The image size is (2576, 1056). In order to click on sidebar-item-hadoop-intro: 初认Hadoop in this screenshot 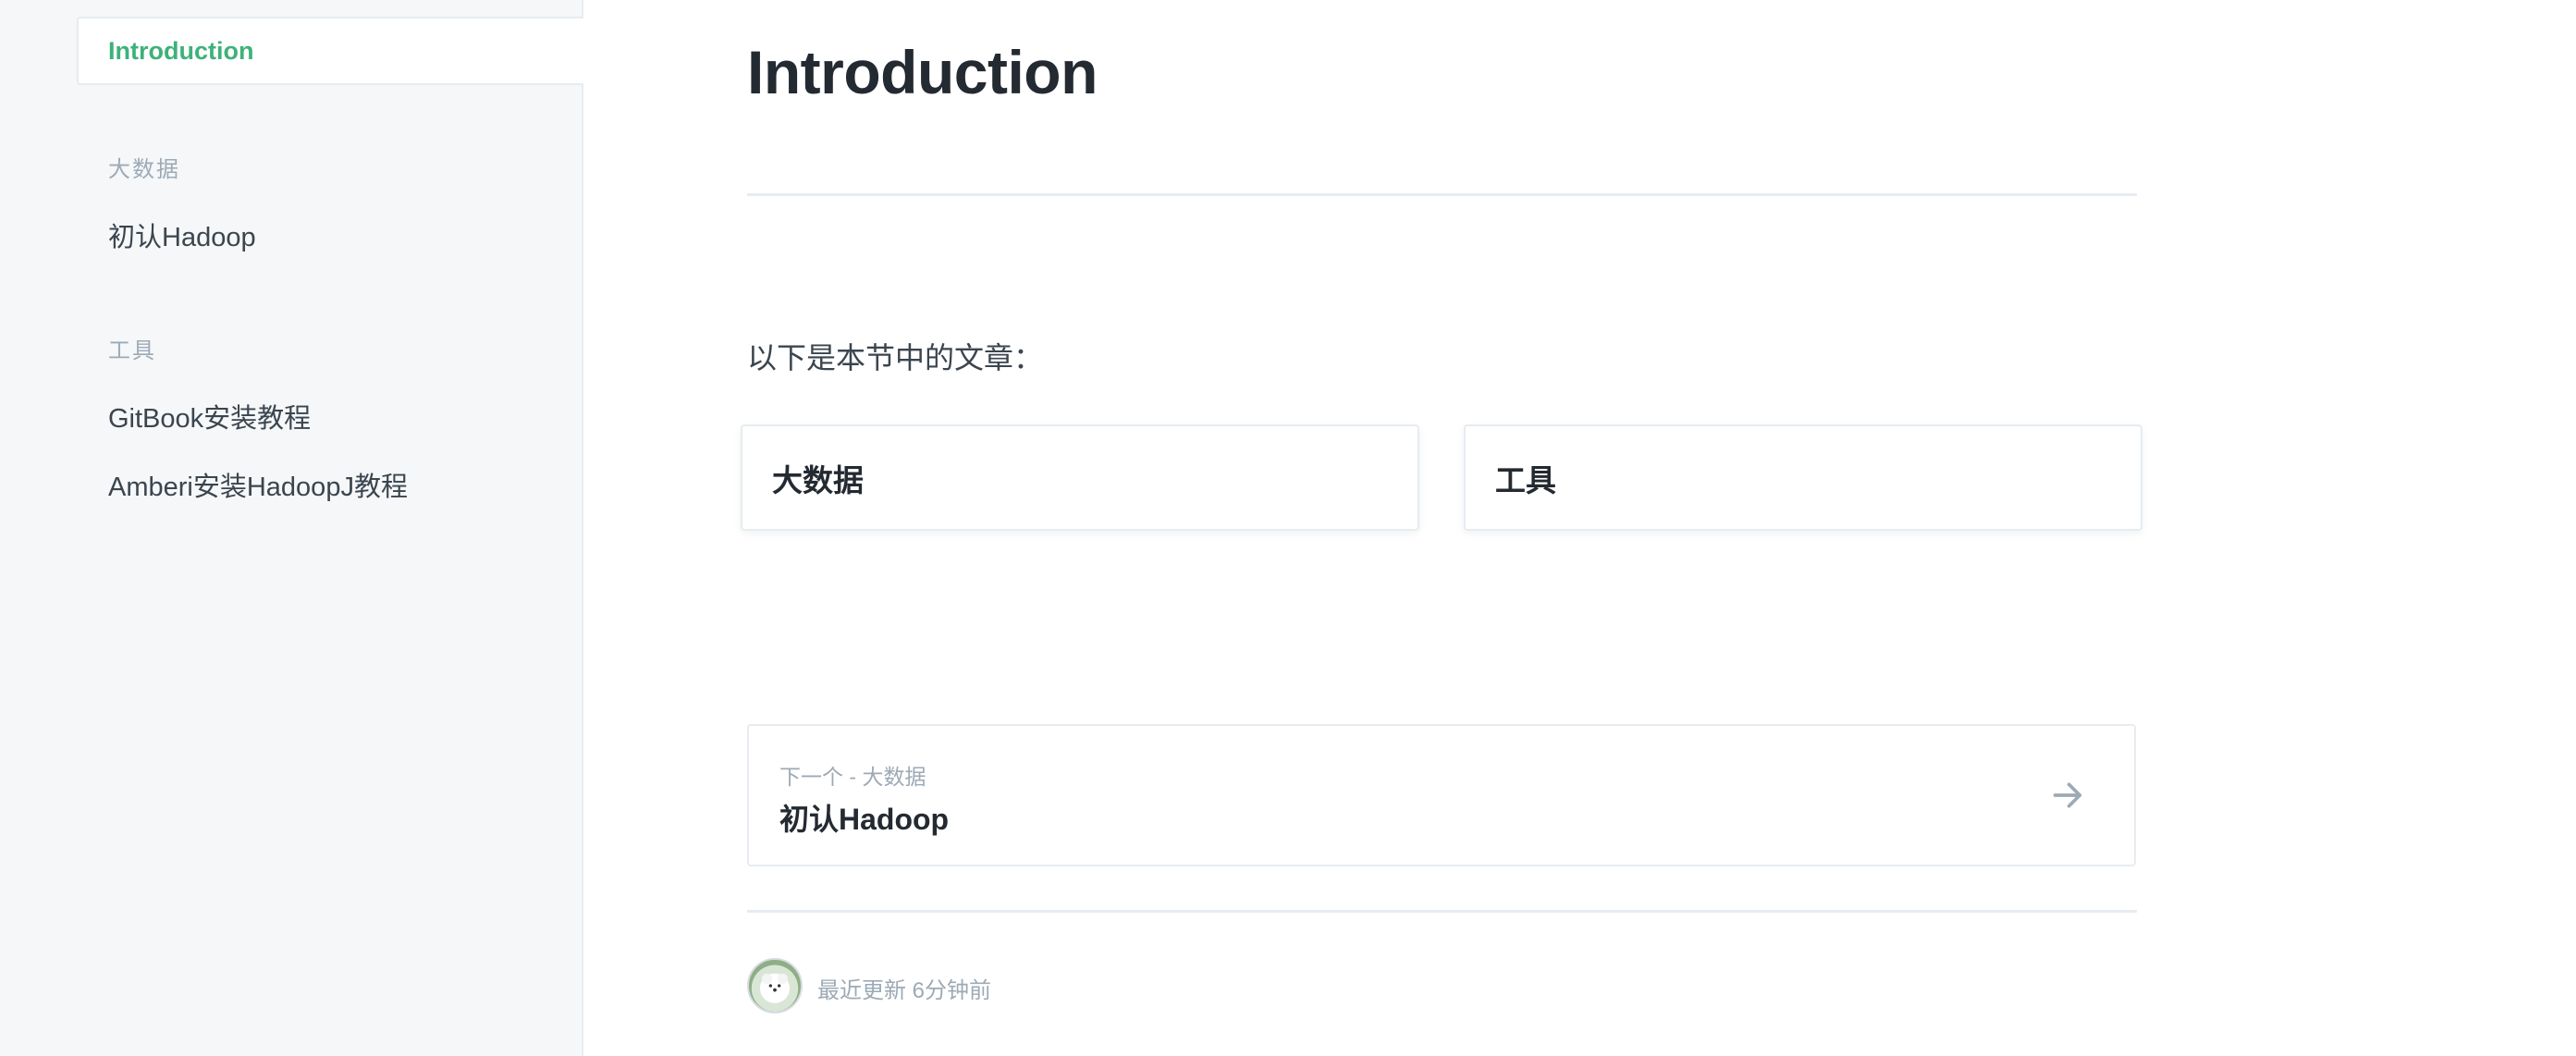, I will do `click(182, 235)`.